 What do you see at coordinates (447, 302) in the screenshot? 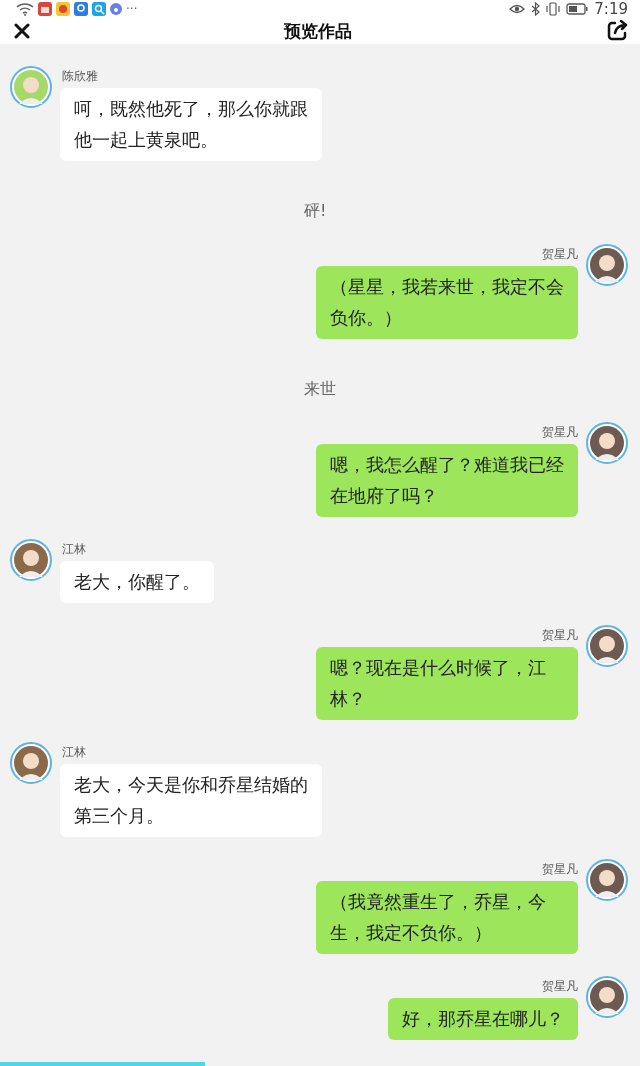
I see `message-bubble: （星星，我若来世，我定不会负你。）` at bounding box center [447, 302].